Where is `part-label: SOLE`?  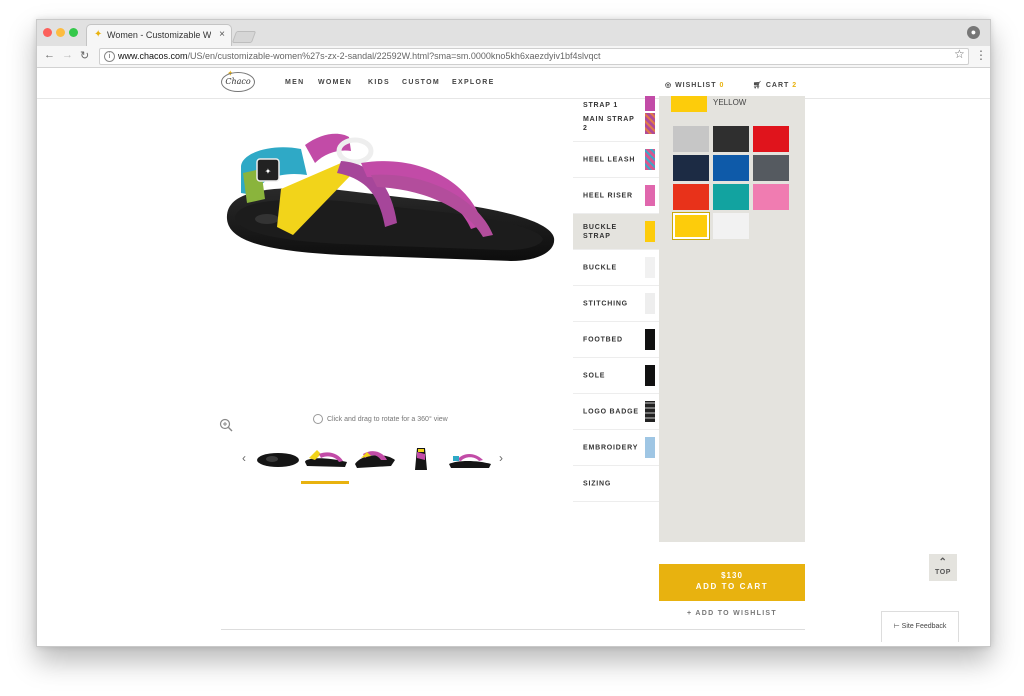
part-label: SOLE is located at coordinates (594, 375).